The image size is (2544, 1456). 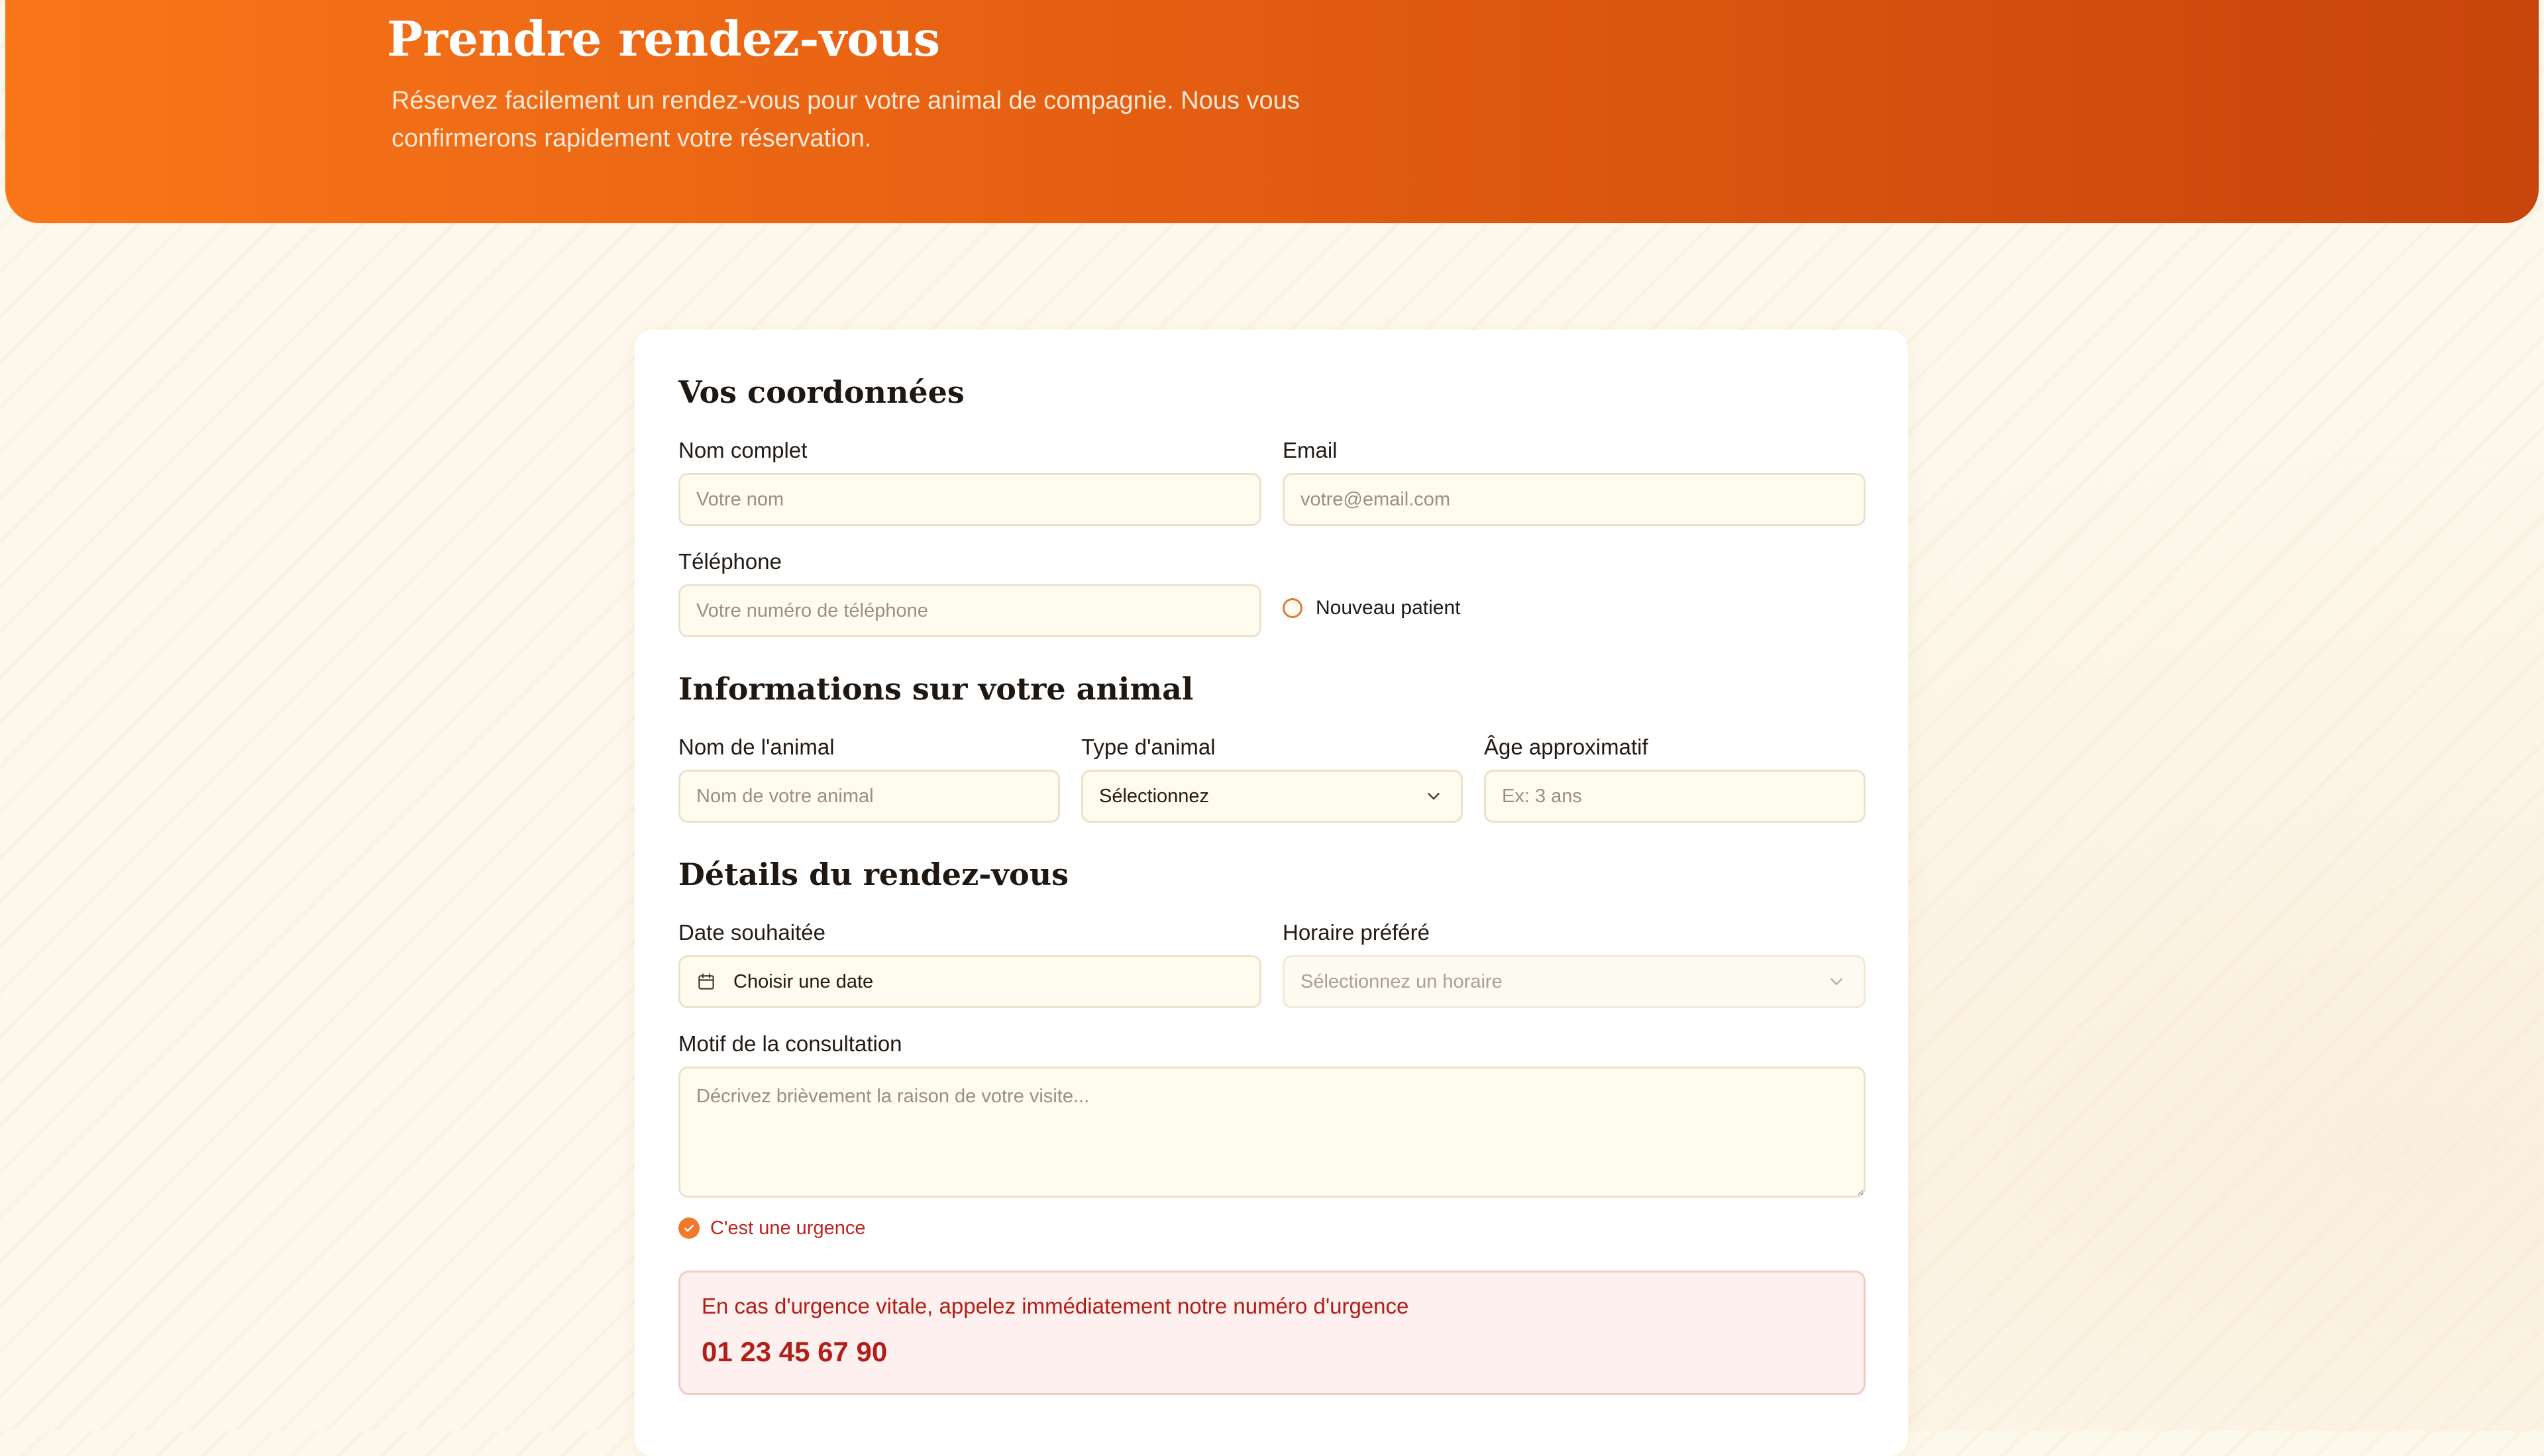 I want to click on animal-name-label: Nom de l'animal, so click(x=757, y=747).